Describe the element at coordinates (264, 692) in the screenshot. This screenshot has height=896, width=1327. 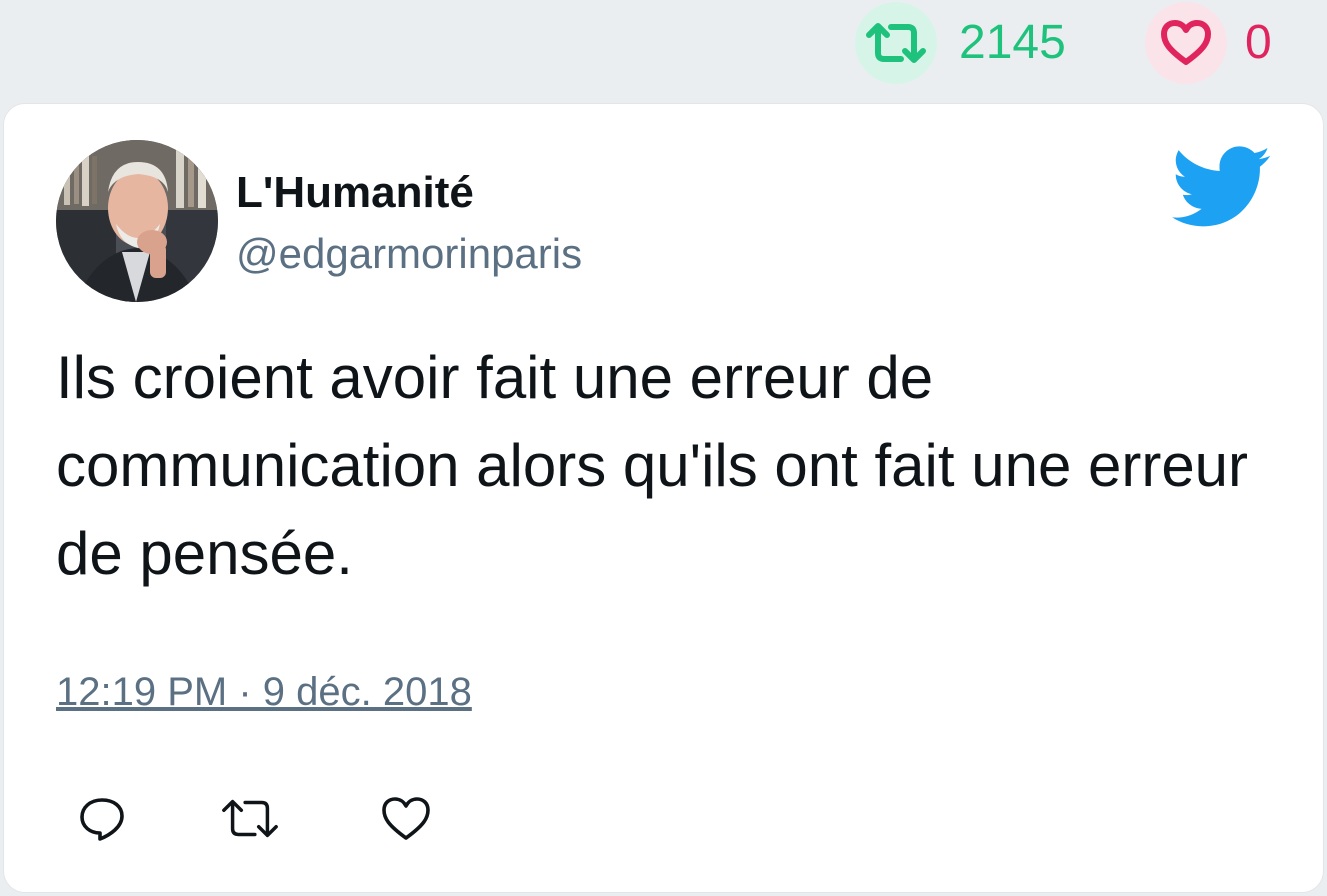
I see `tweet-timestamp-link: 12:19 PM · 9 déc. 2018` at that location.